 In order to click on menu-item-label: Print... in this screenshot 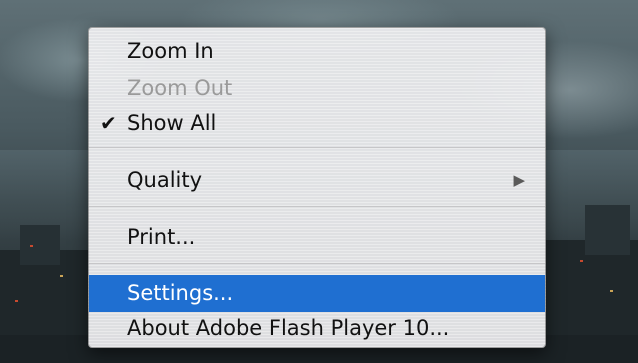, I will do `click(161, 237)`.